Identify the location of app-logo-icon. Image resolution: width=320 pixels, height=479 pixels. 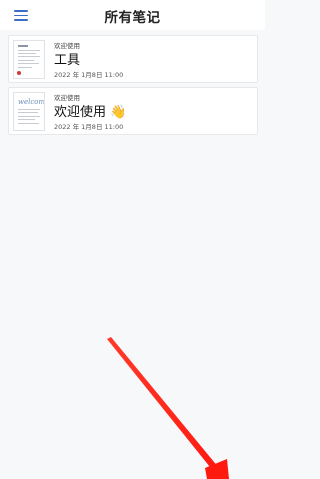
(19, 73).